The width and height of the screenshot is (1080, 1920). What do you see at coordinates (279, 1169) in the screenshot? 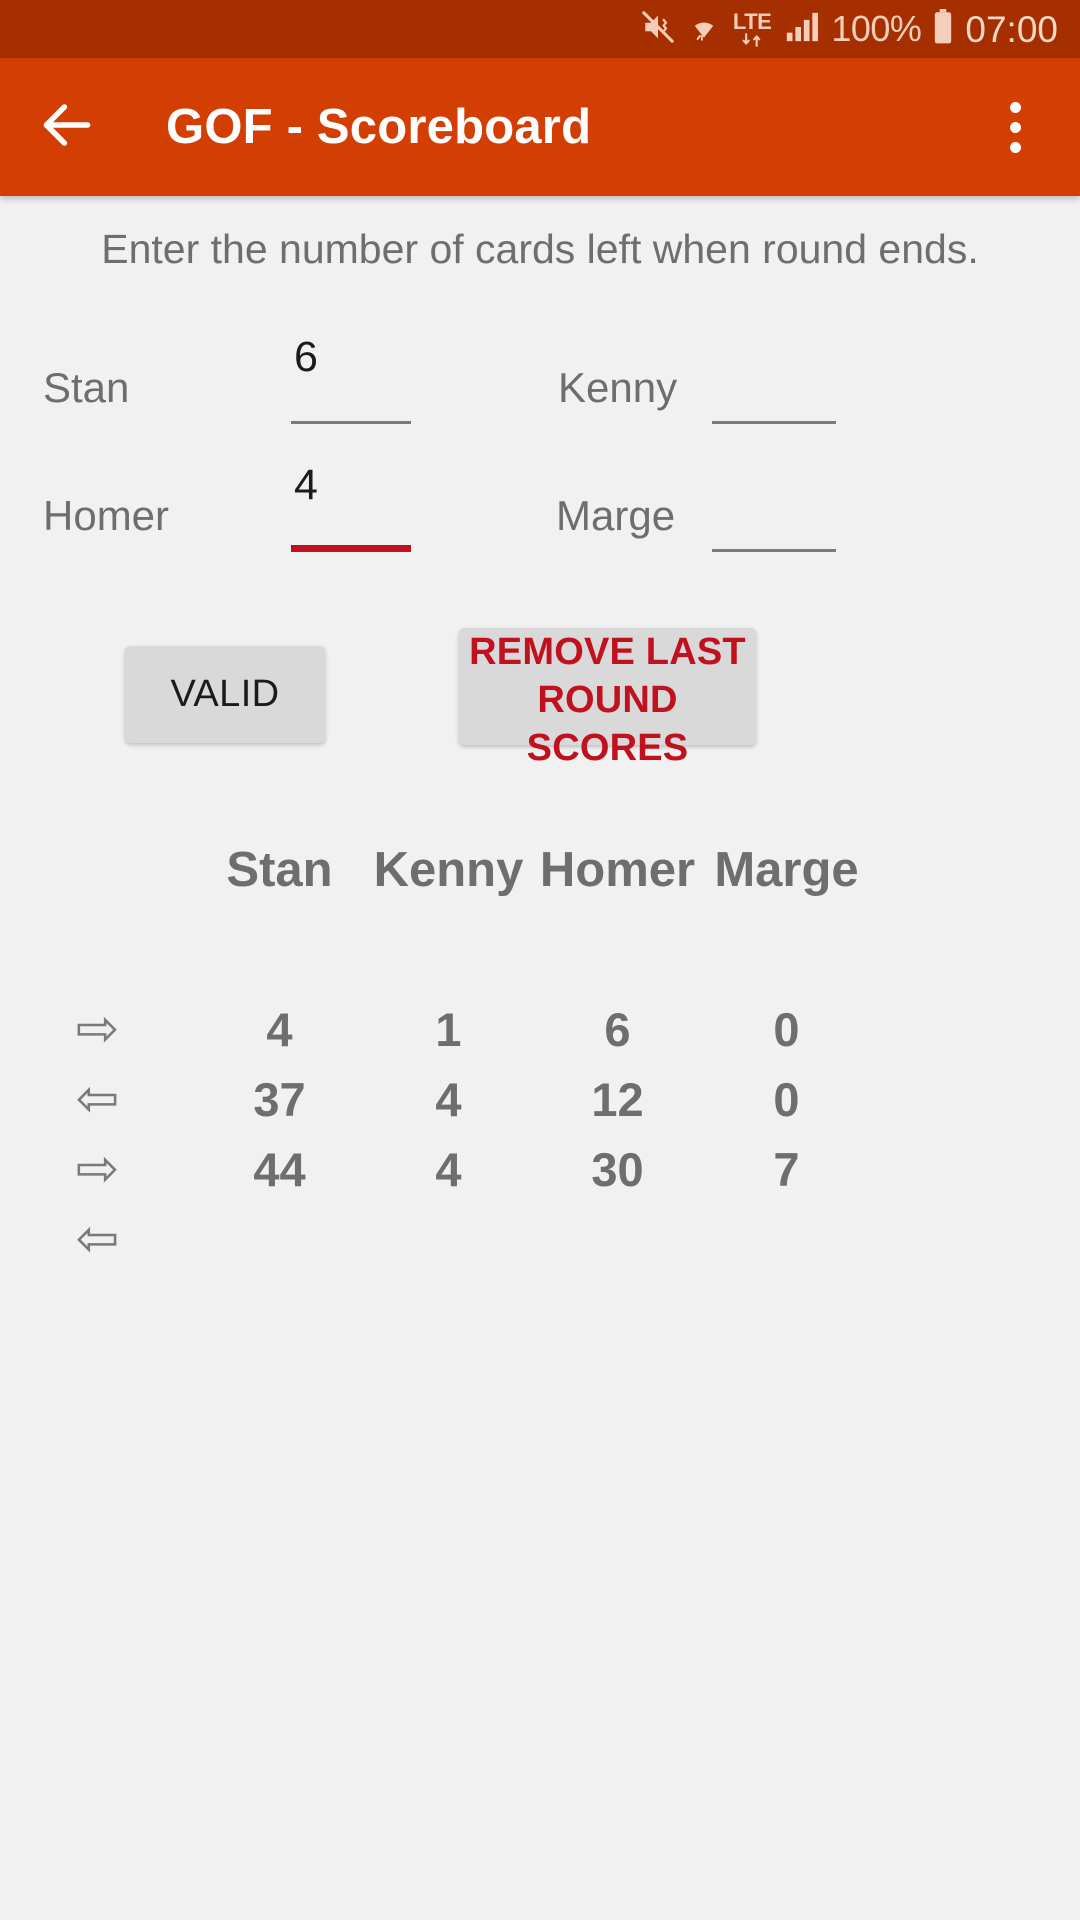
I see `cell-stan: 44` at bounding box center [279, 1169].